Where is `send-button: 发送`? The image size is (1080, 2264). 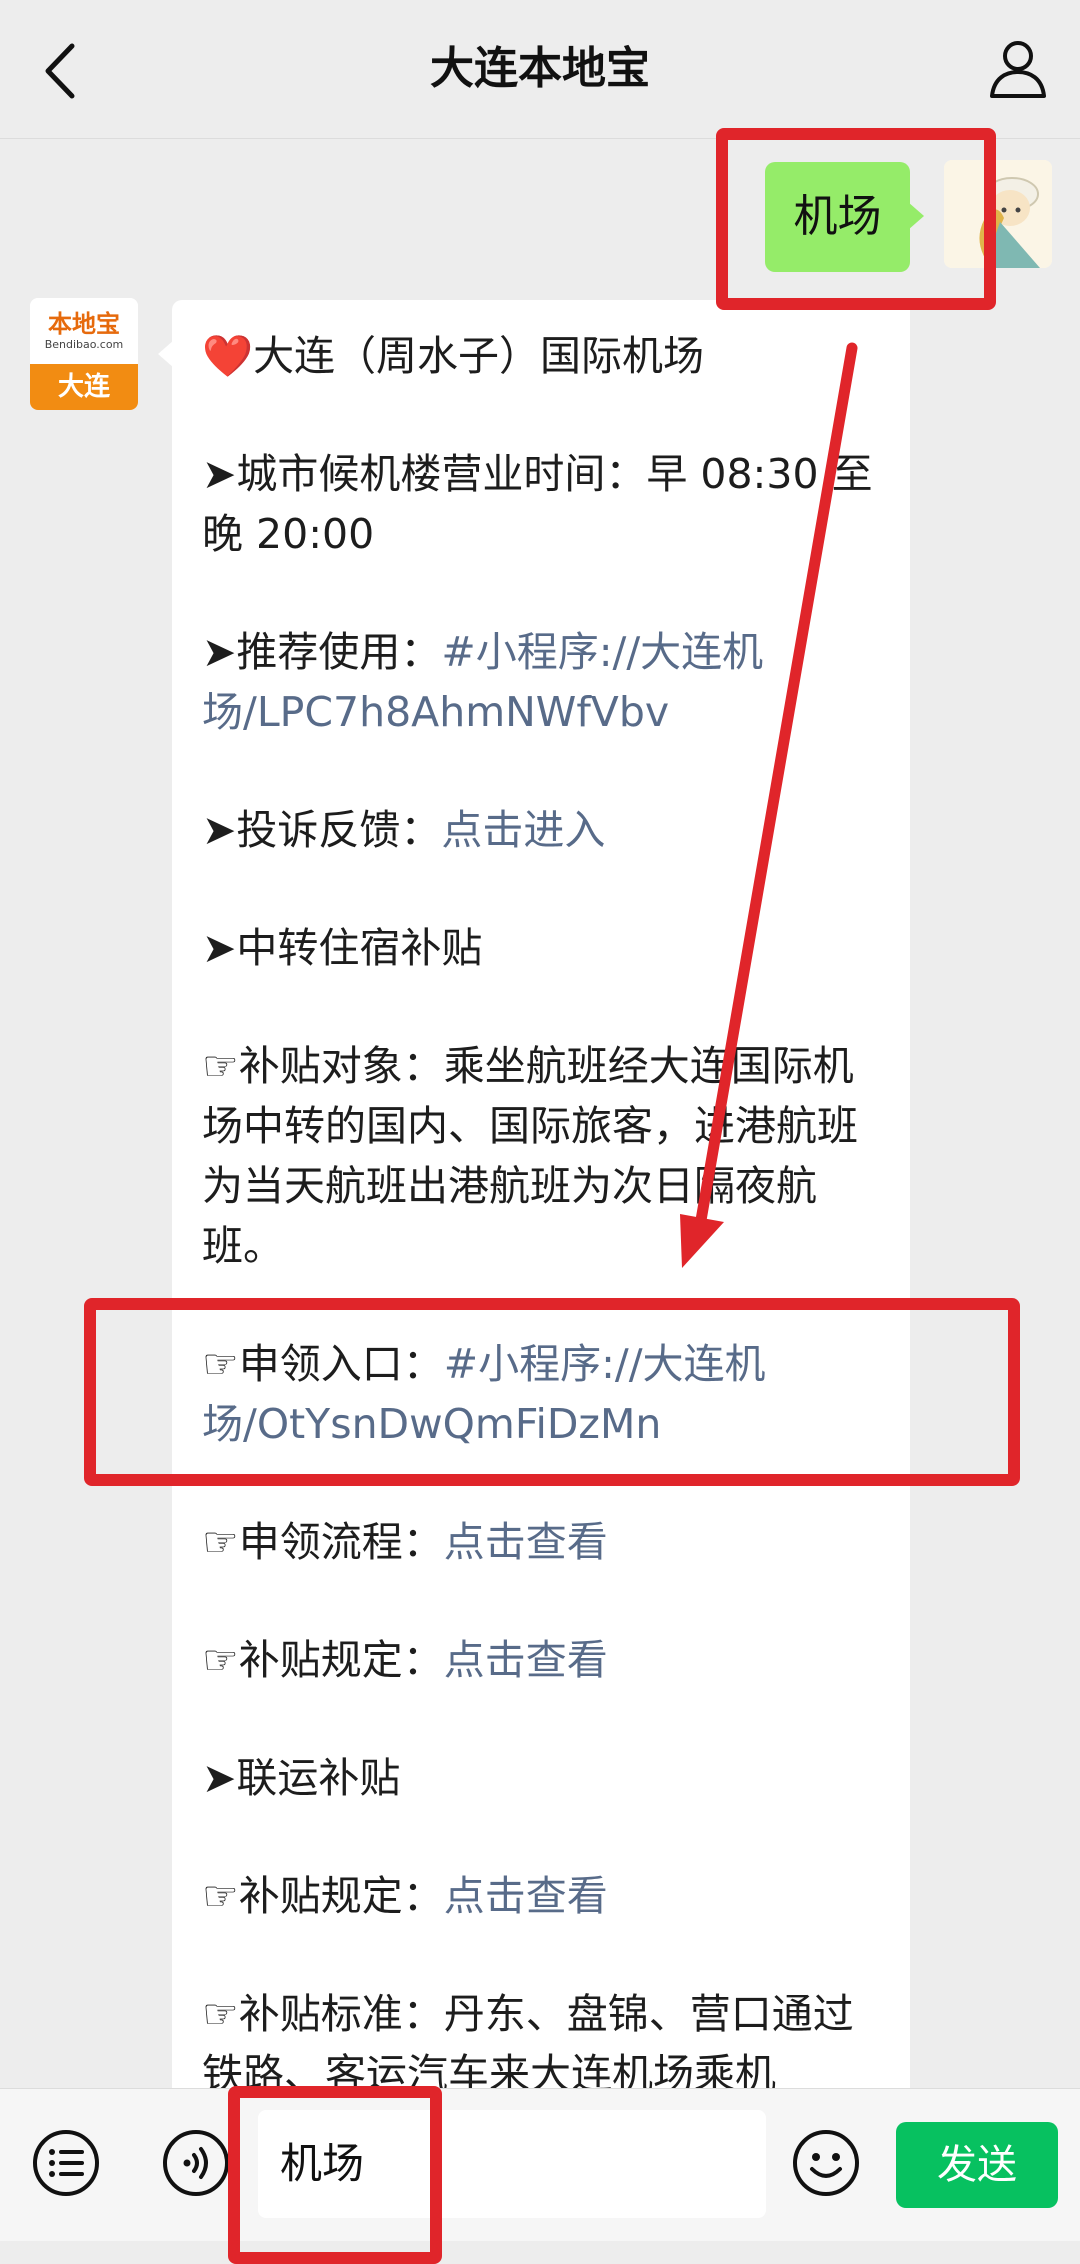
send-button: 发送 is located at coordinates (977, 2165).